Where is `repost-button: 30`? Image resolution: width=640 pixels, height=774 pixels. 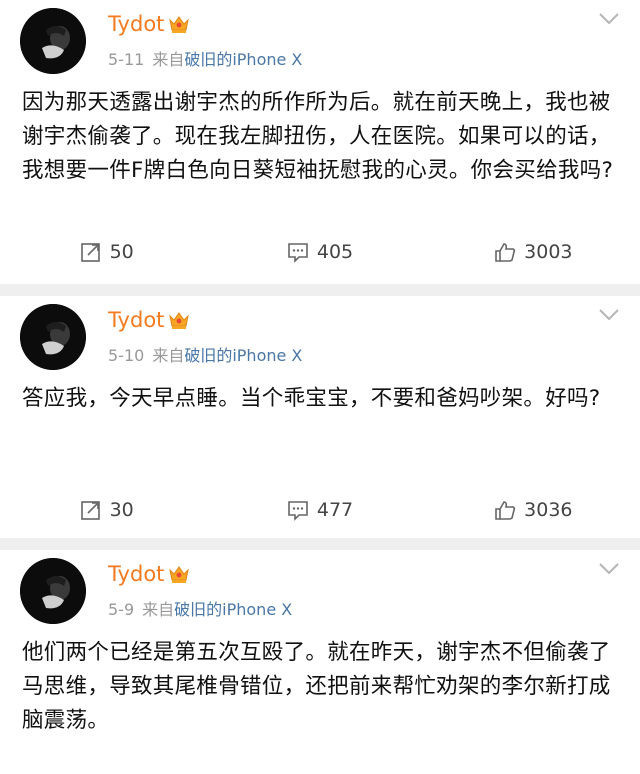
repost-button: 30 is located at coordinates (106, 510).